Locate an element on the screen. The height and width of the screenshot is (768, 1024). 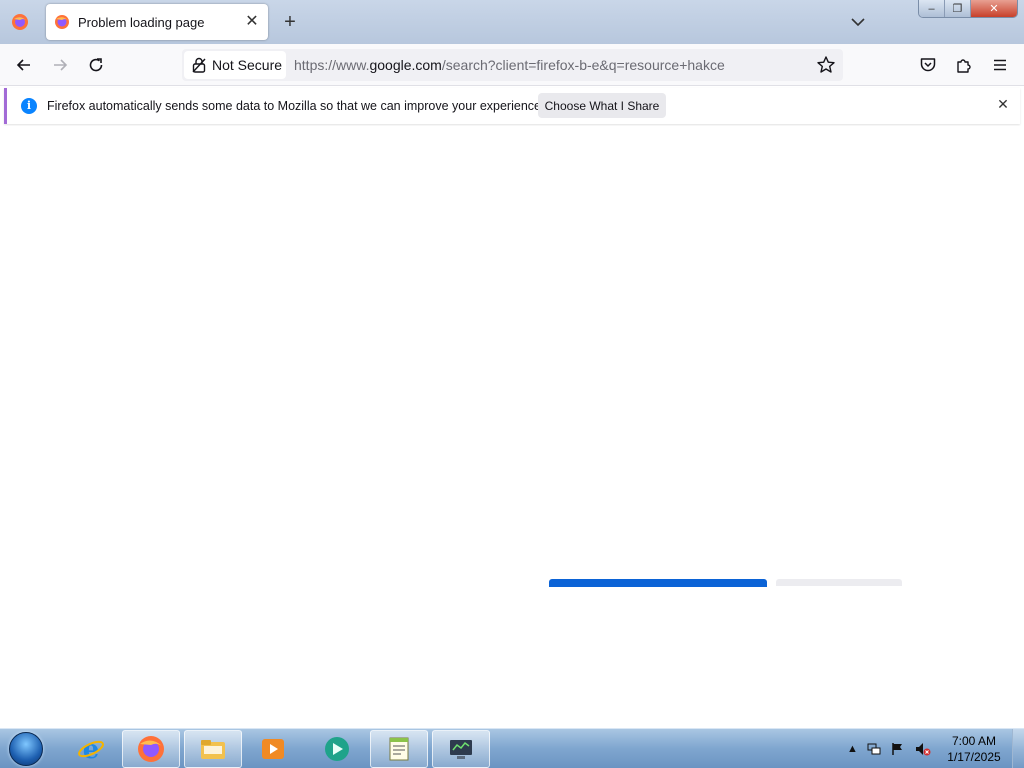
tab-problem-loading: Problem loading page ✕ is located at coordinates (157, 22).